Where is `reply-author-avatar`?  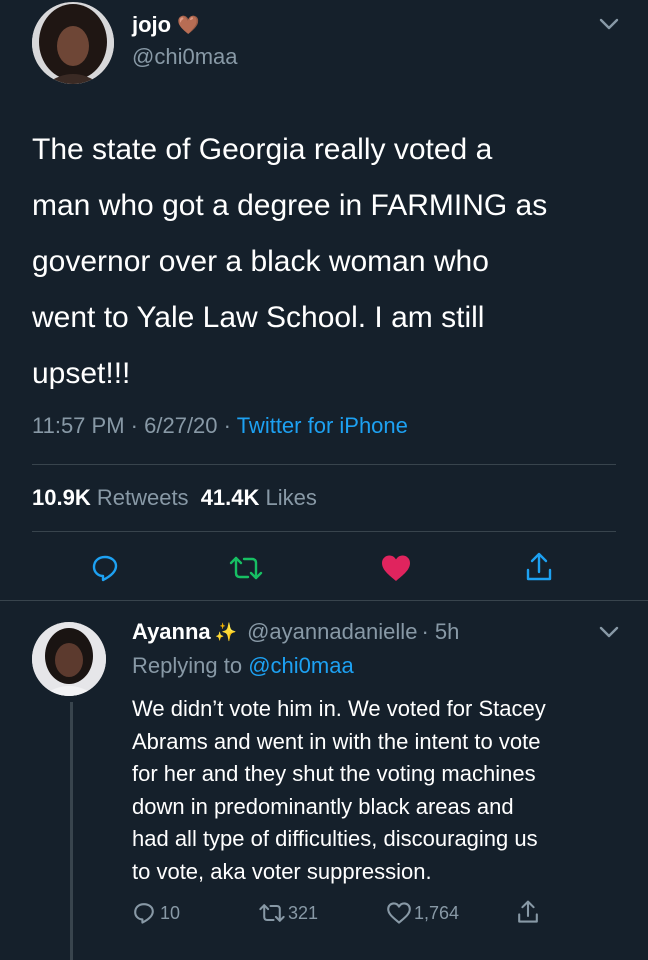
reply-author-avatar is located at coordinates (69, 659).